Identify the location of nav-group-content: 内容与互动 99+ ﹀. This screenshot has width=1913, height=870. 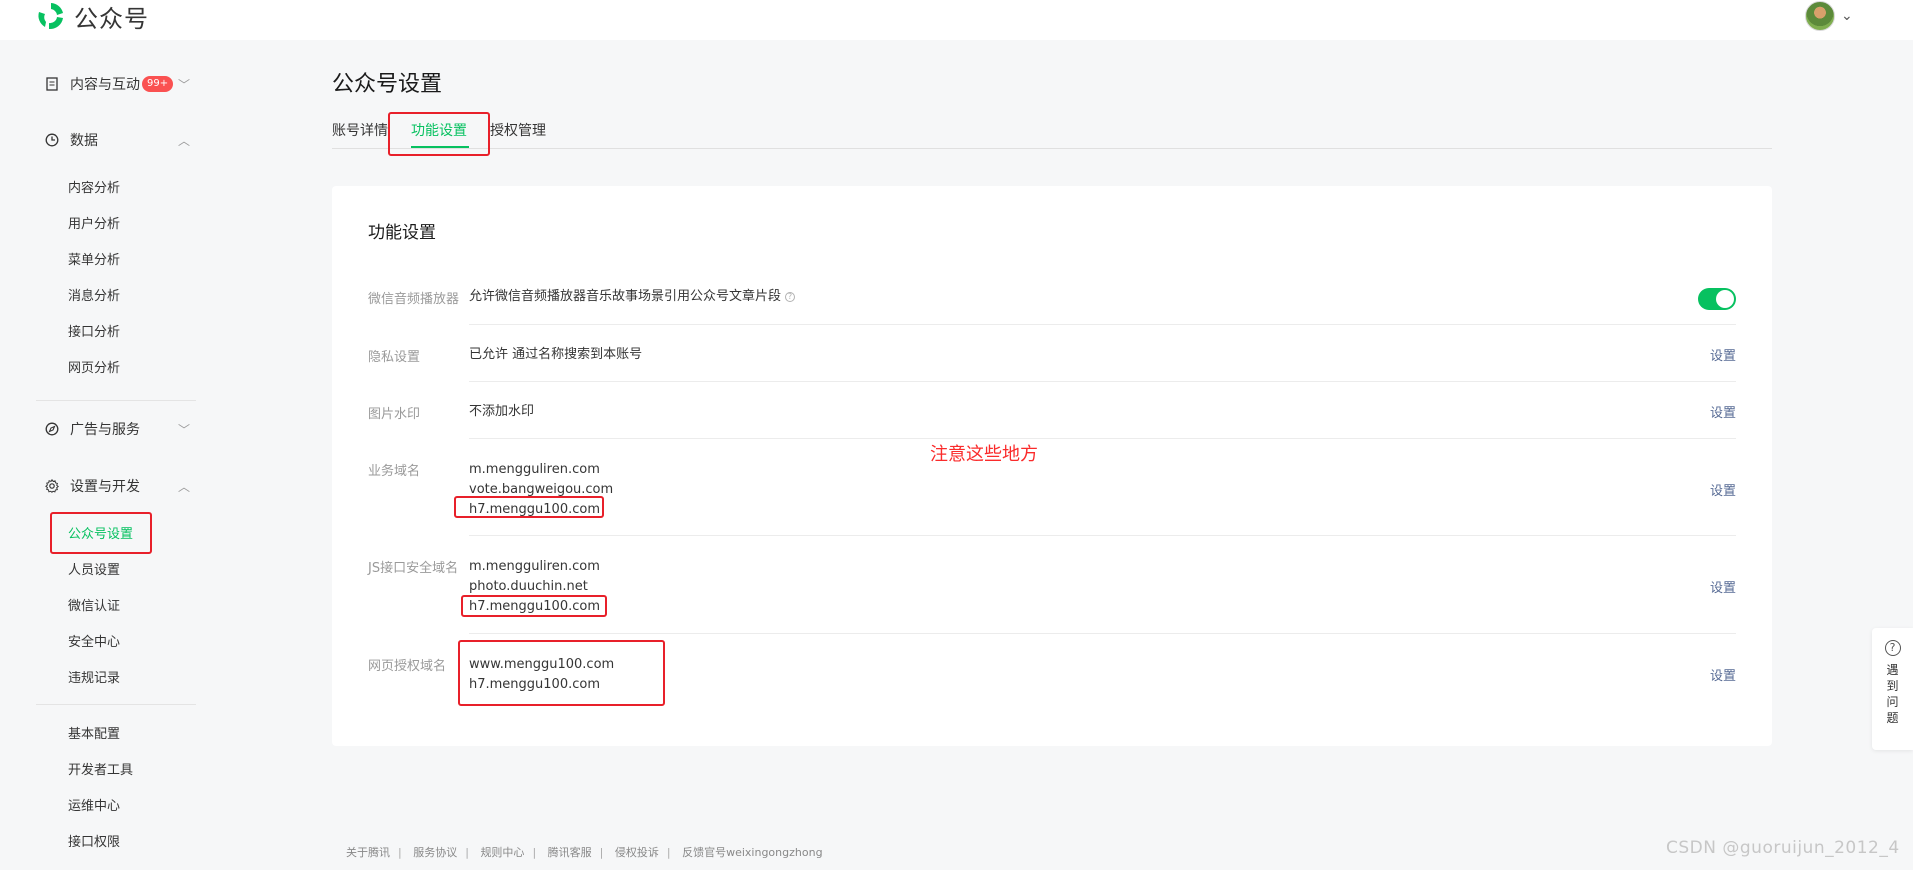
(116, 84).